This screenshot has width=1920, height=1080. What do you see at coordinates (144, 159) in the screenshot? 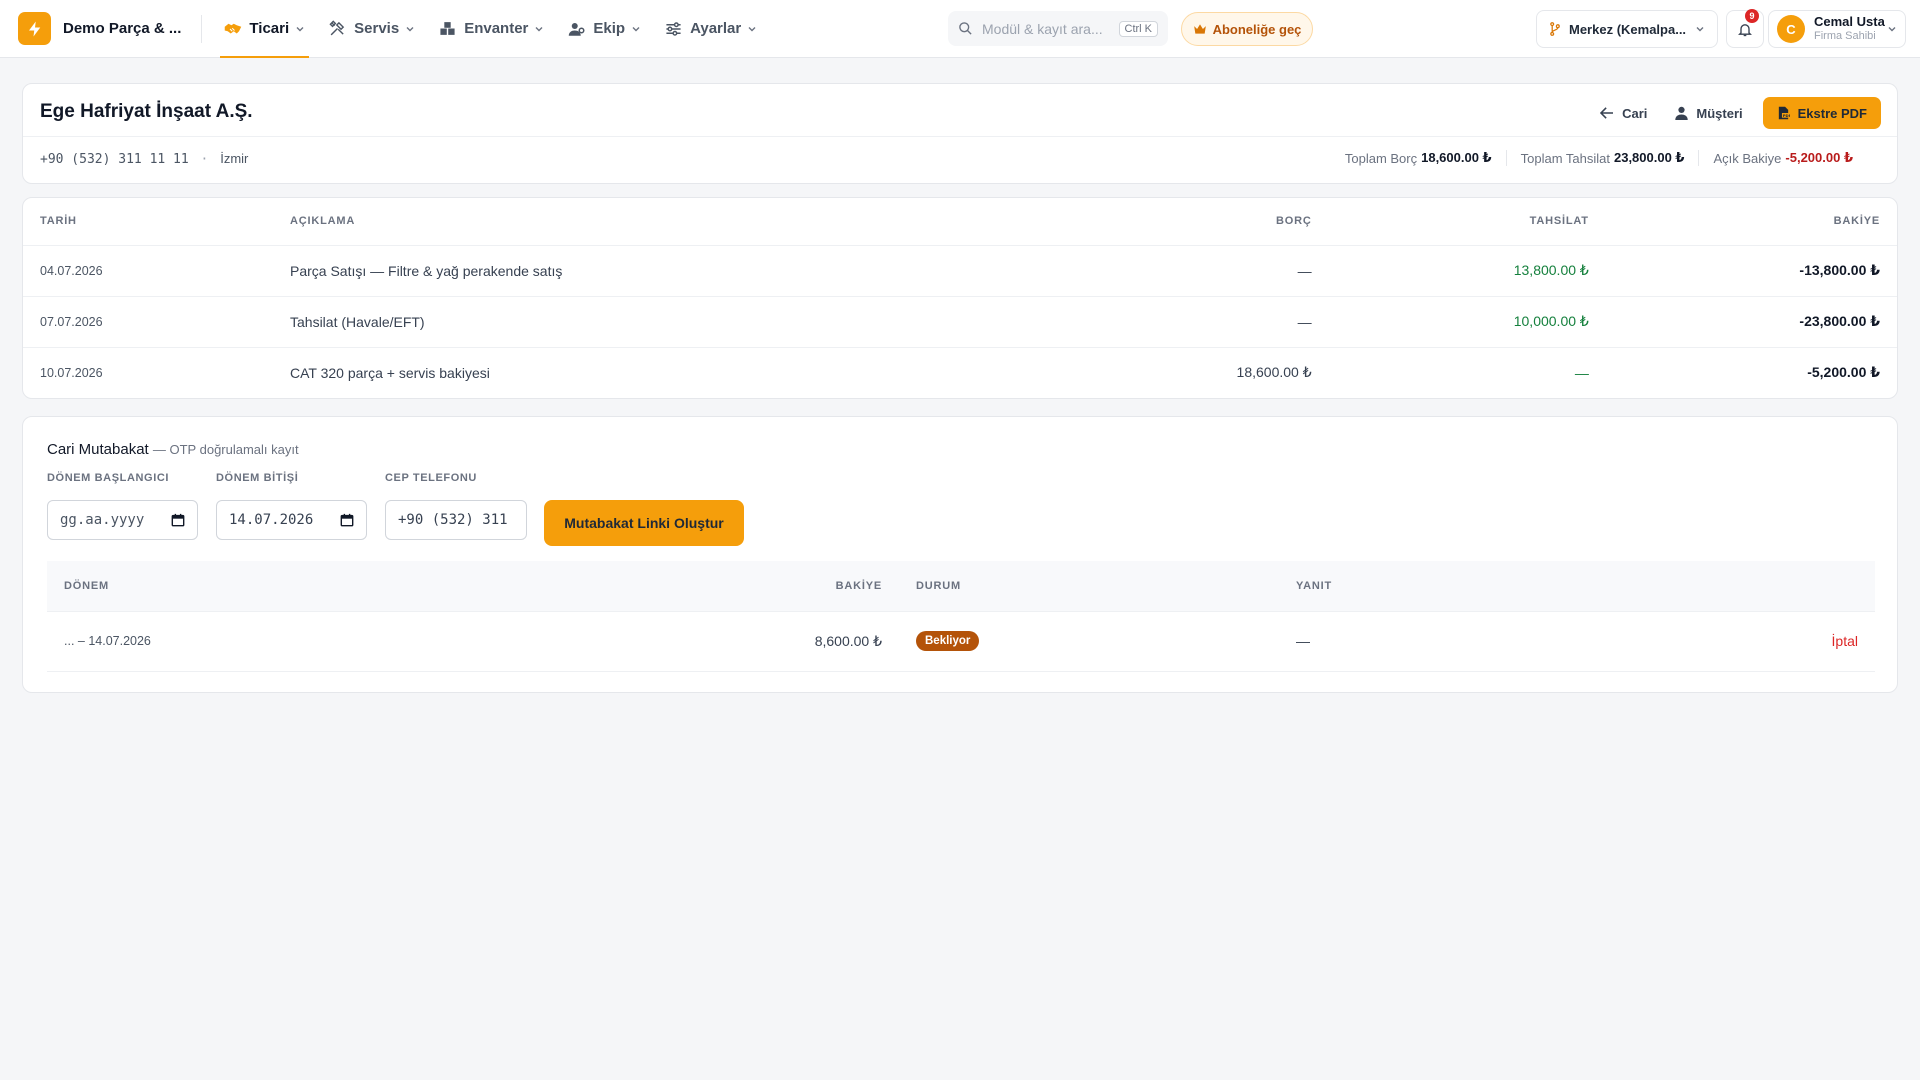
I see `customer-contact: +90 (532) 311 11 11 · İzmir` at bounding box center [144, 159].